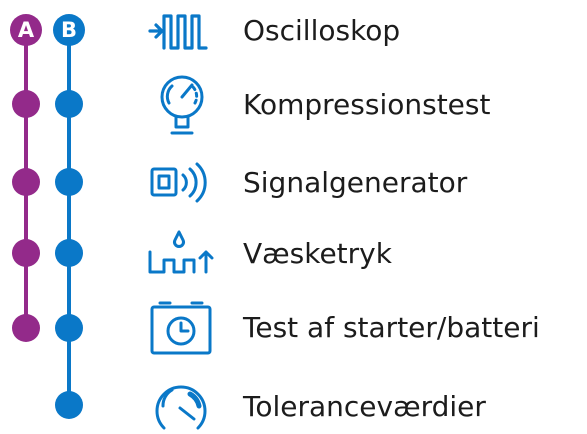 This screenshot has height=434, width=587. I want to click on pressure-gauge-icon, so click(179, 104).